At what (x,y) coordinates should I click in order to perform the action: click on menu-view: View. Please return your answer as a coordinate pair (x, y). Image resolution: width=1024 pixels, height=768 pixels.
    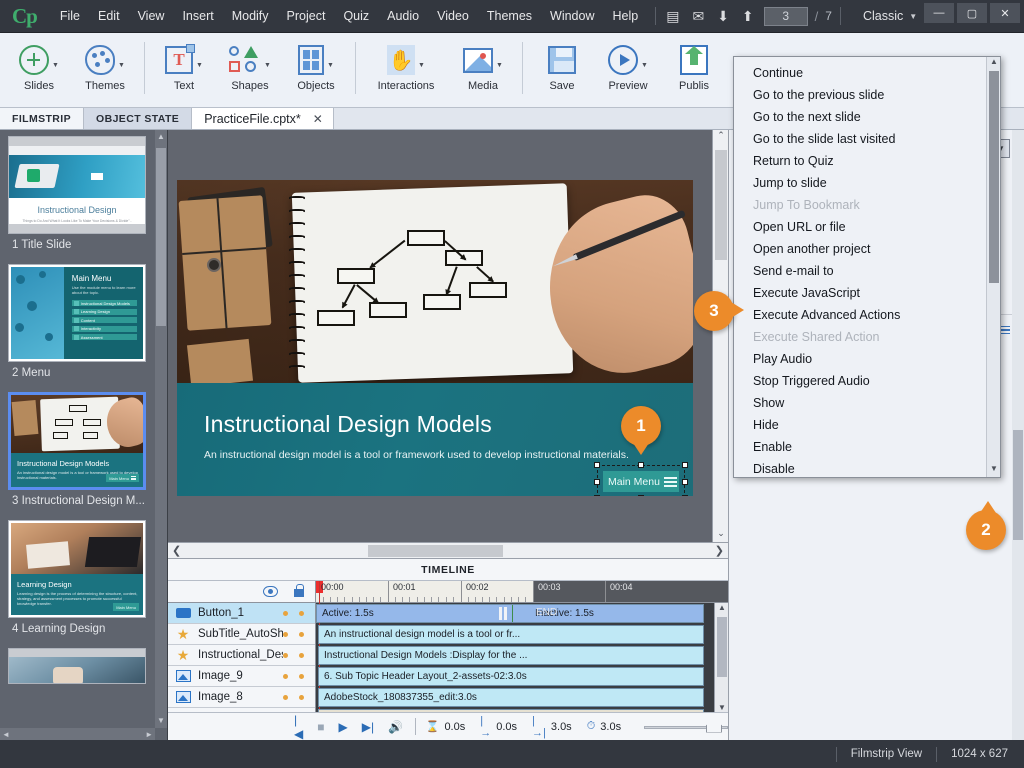
    Looking at the image, I should click on (151, 16).